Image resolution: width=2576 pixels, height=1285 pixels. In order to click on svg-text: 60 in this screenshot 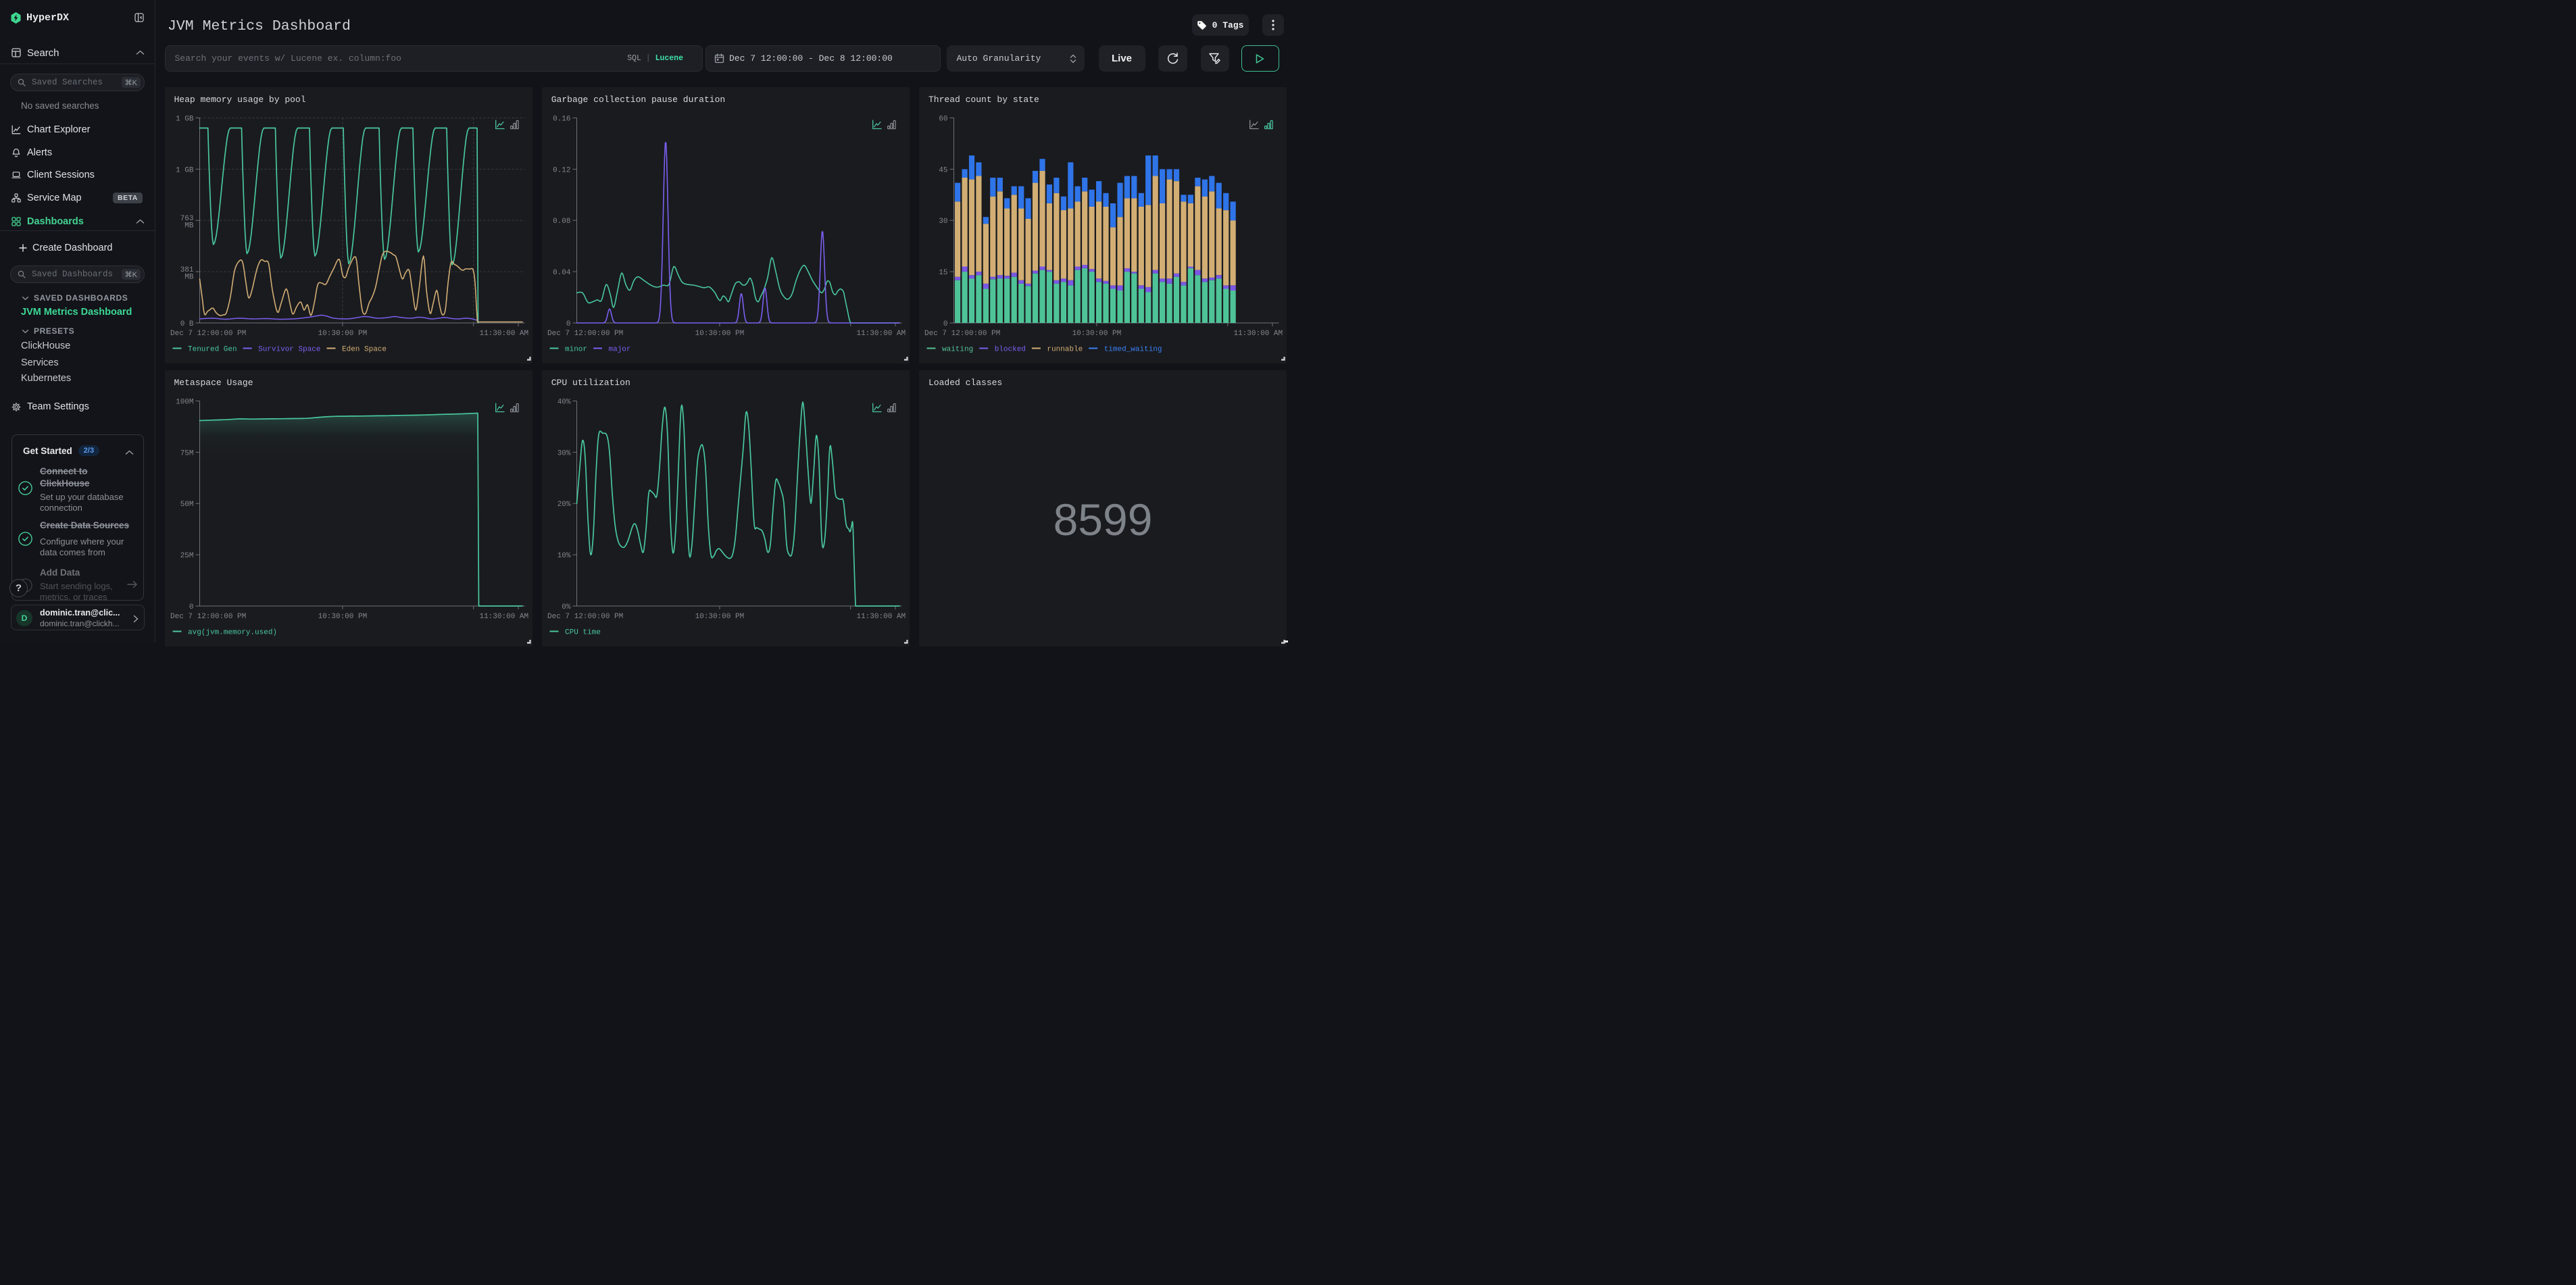, I will do `click(943, 119)`.